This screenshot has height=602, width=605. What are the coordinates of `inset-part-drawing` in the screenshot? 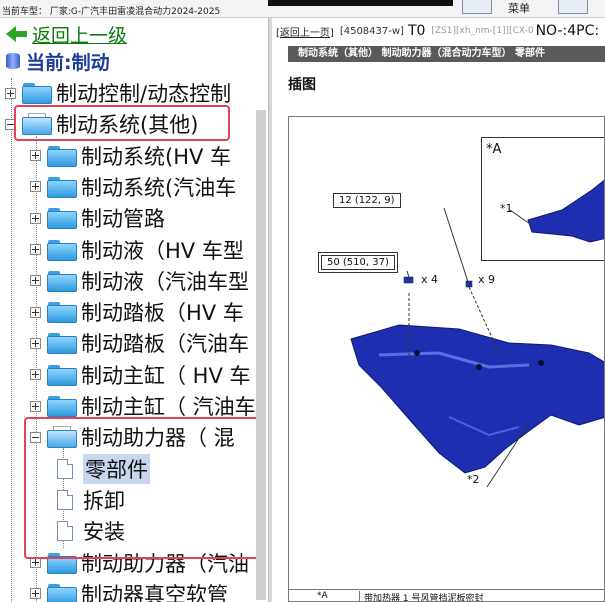 It's located at (556, 211).